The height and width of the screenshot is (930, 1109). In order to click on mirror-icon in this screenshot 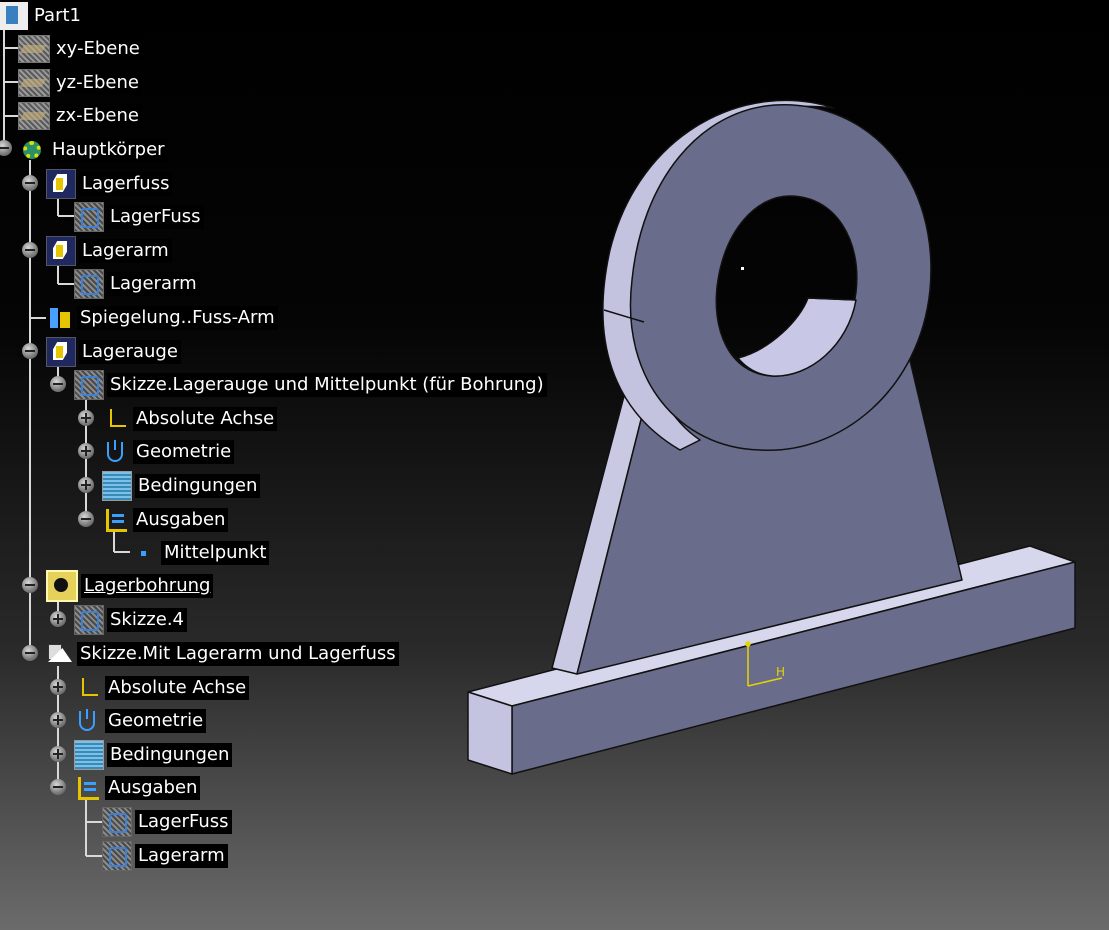, I will do `click(60, 318)`.